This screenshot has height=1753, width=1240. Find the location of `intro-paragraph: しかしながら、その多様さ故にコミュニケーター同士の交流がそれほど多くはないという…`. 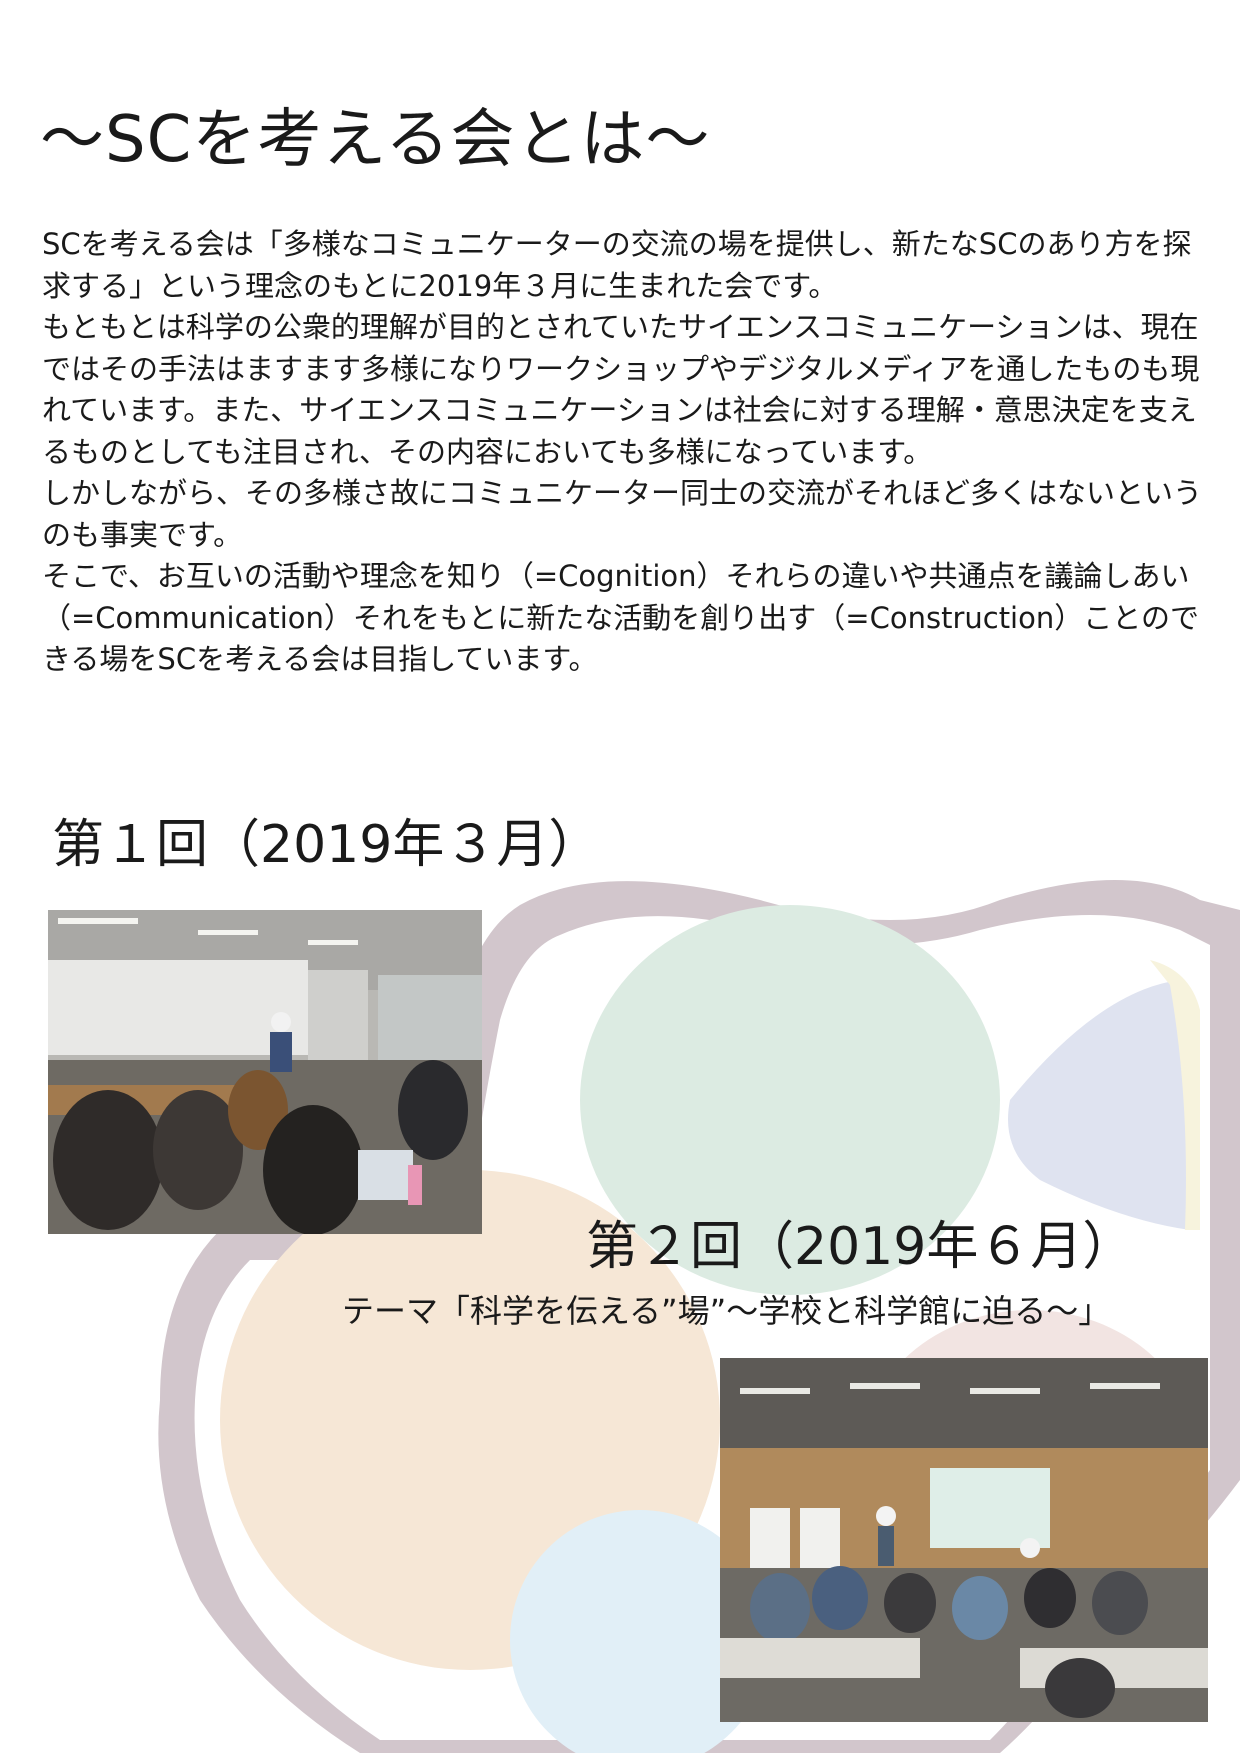

intro-paragraph: しかしながら、その多様さ故にコミュニケーター同士の交流がそれほど多くはないという… is located at coordinates (622, 514).